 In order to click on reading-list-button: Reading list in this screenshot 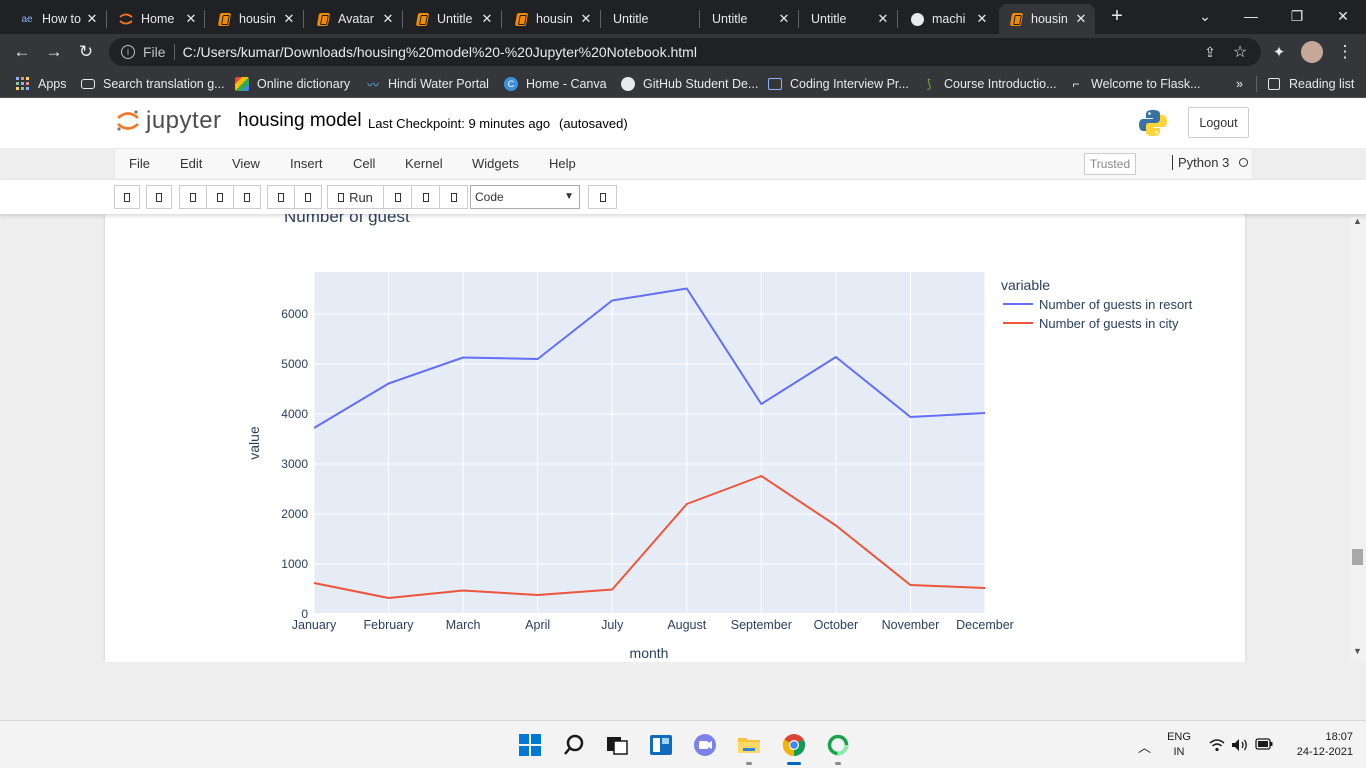, I will do `click(1310, 84)`.